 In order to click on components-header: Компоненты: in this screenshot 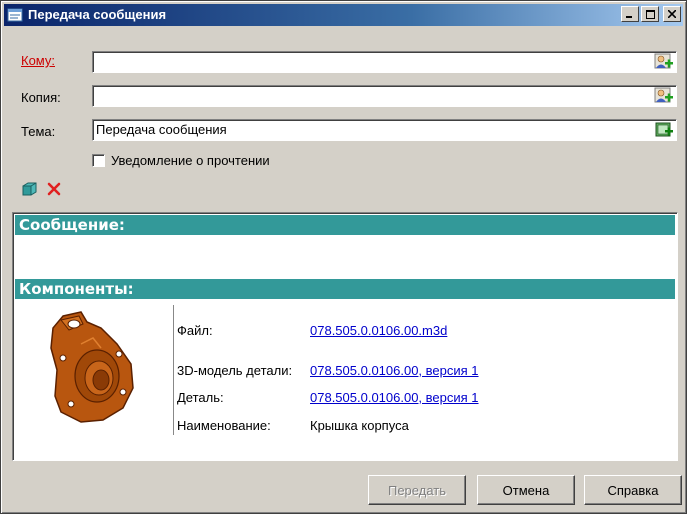, I will do `click(345, 289)`.